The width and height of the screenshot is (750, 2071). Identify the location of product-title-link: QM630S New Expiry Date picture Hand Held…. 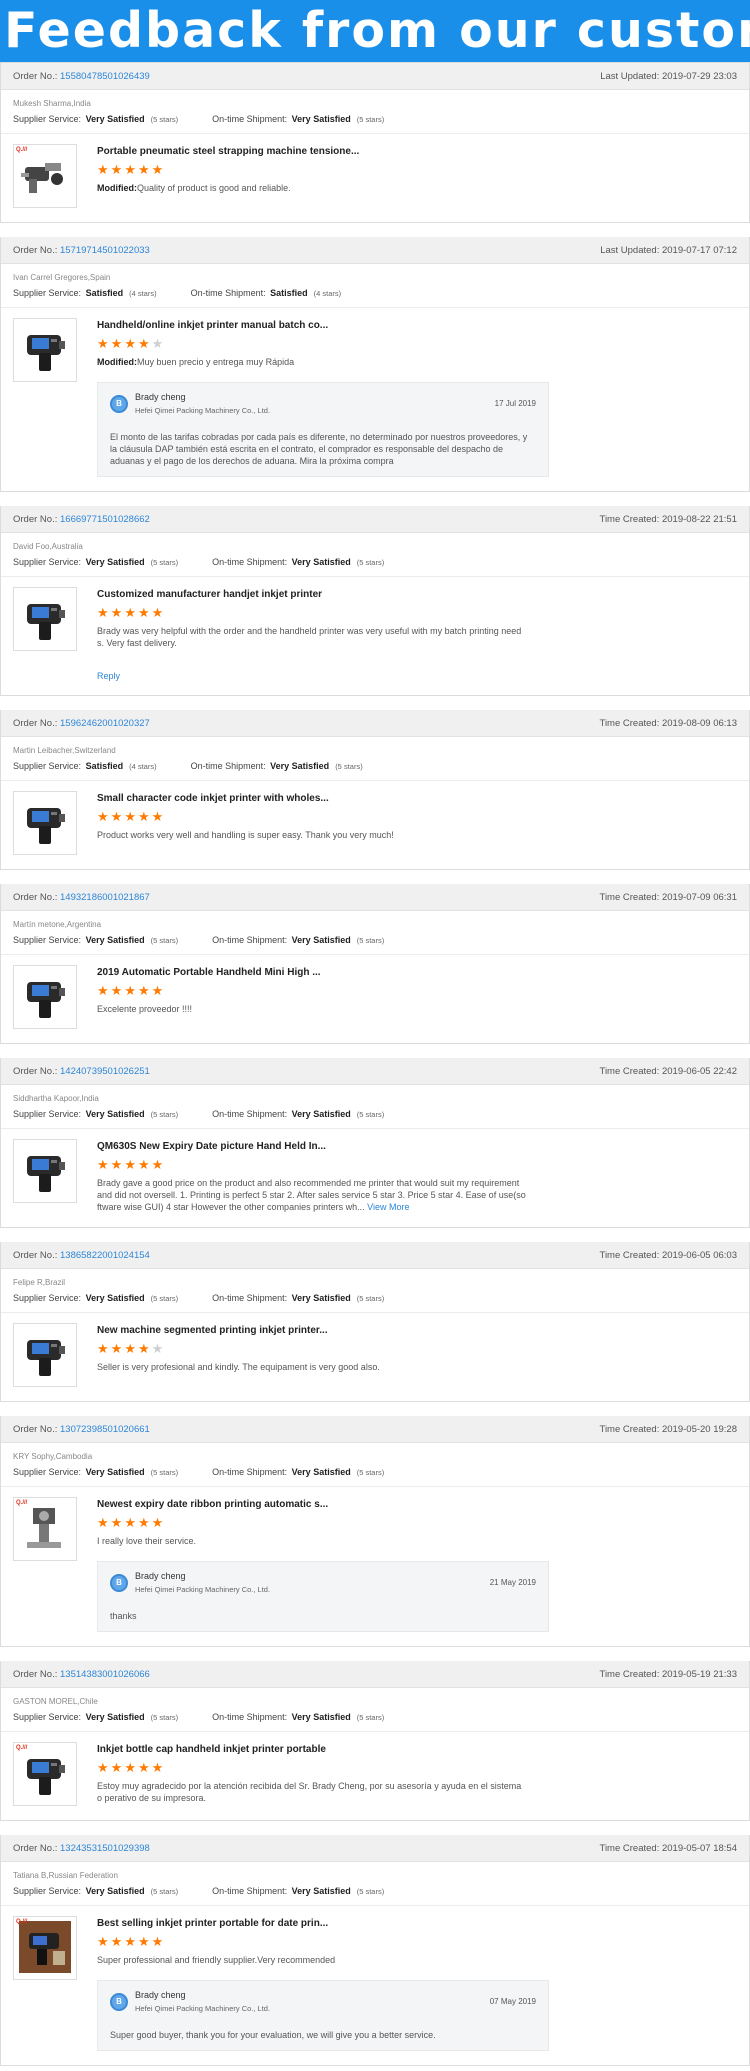
(417, 1146).